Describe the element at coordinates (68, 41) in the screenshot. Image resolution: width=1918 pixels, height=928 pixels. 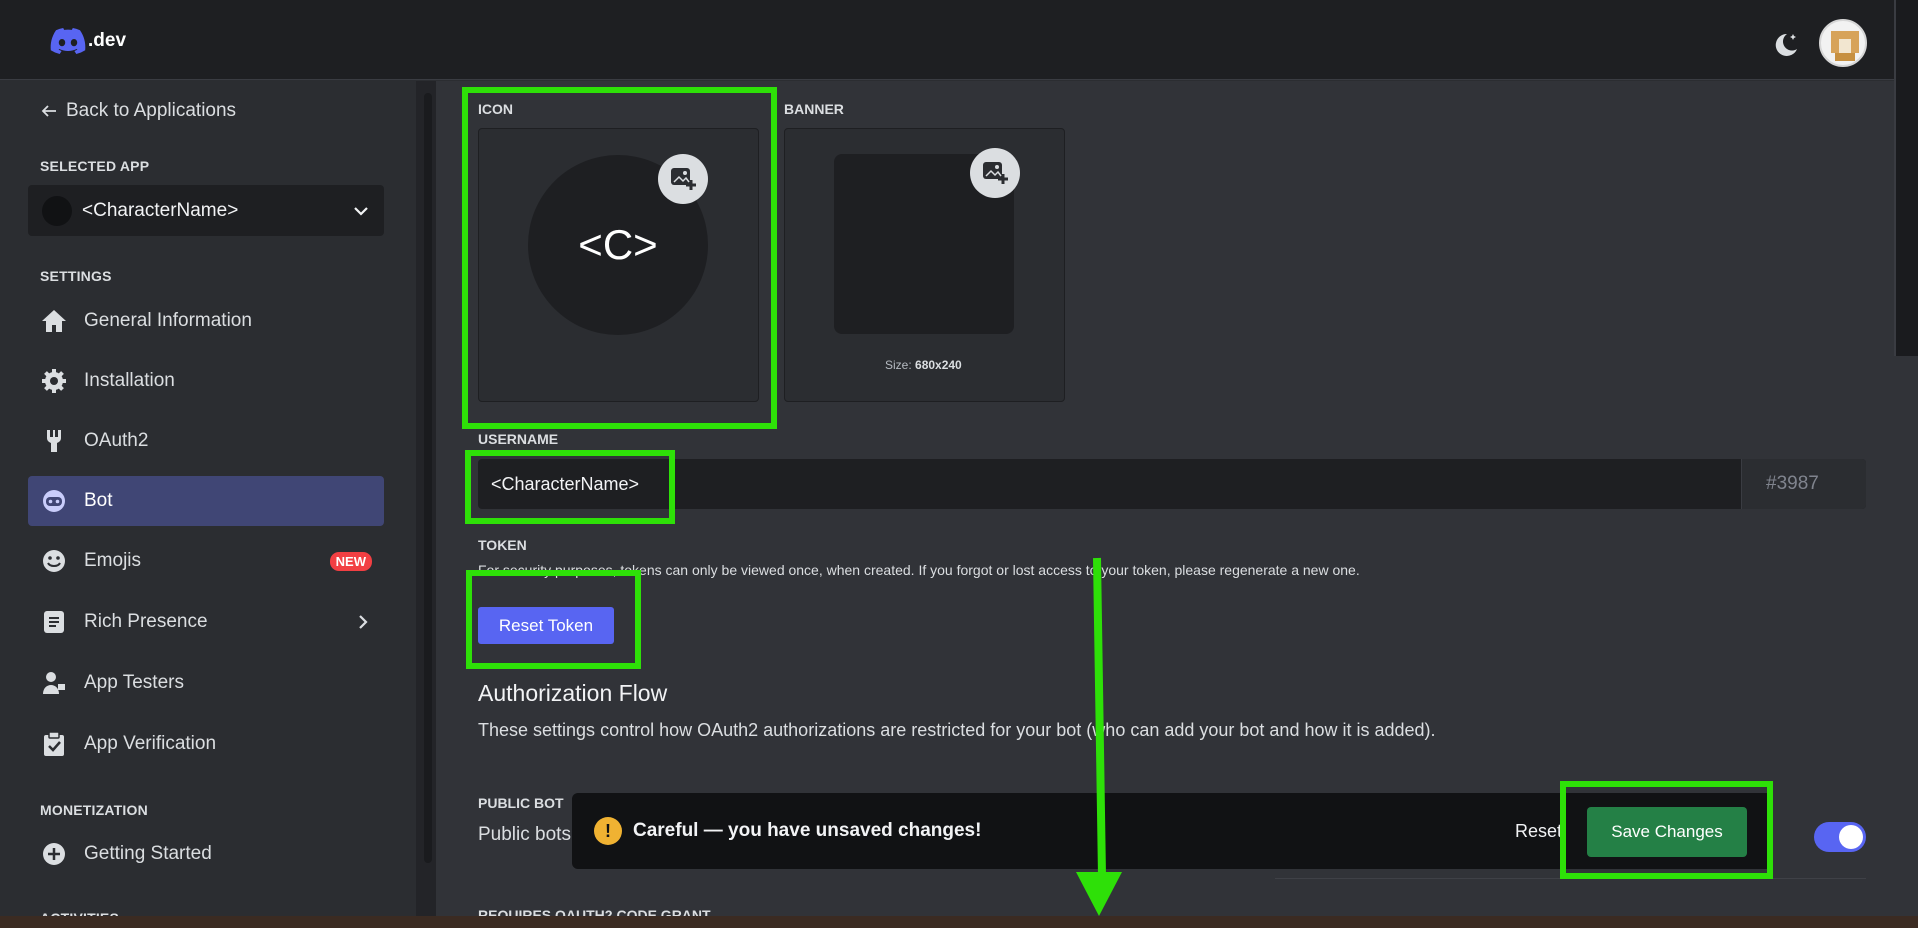
I see `discord-icon` at that location.